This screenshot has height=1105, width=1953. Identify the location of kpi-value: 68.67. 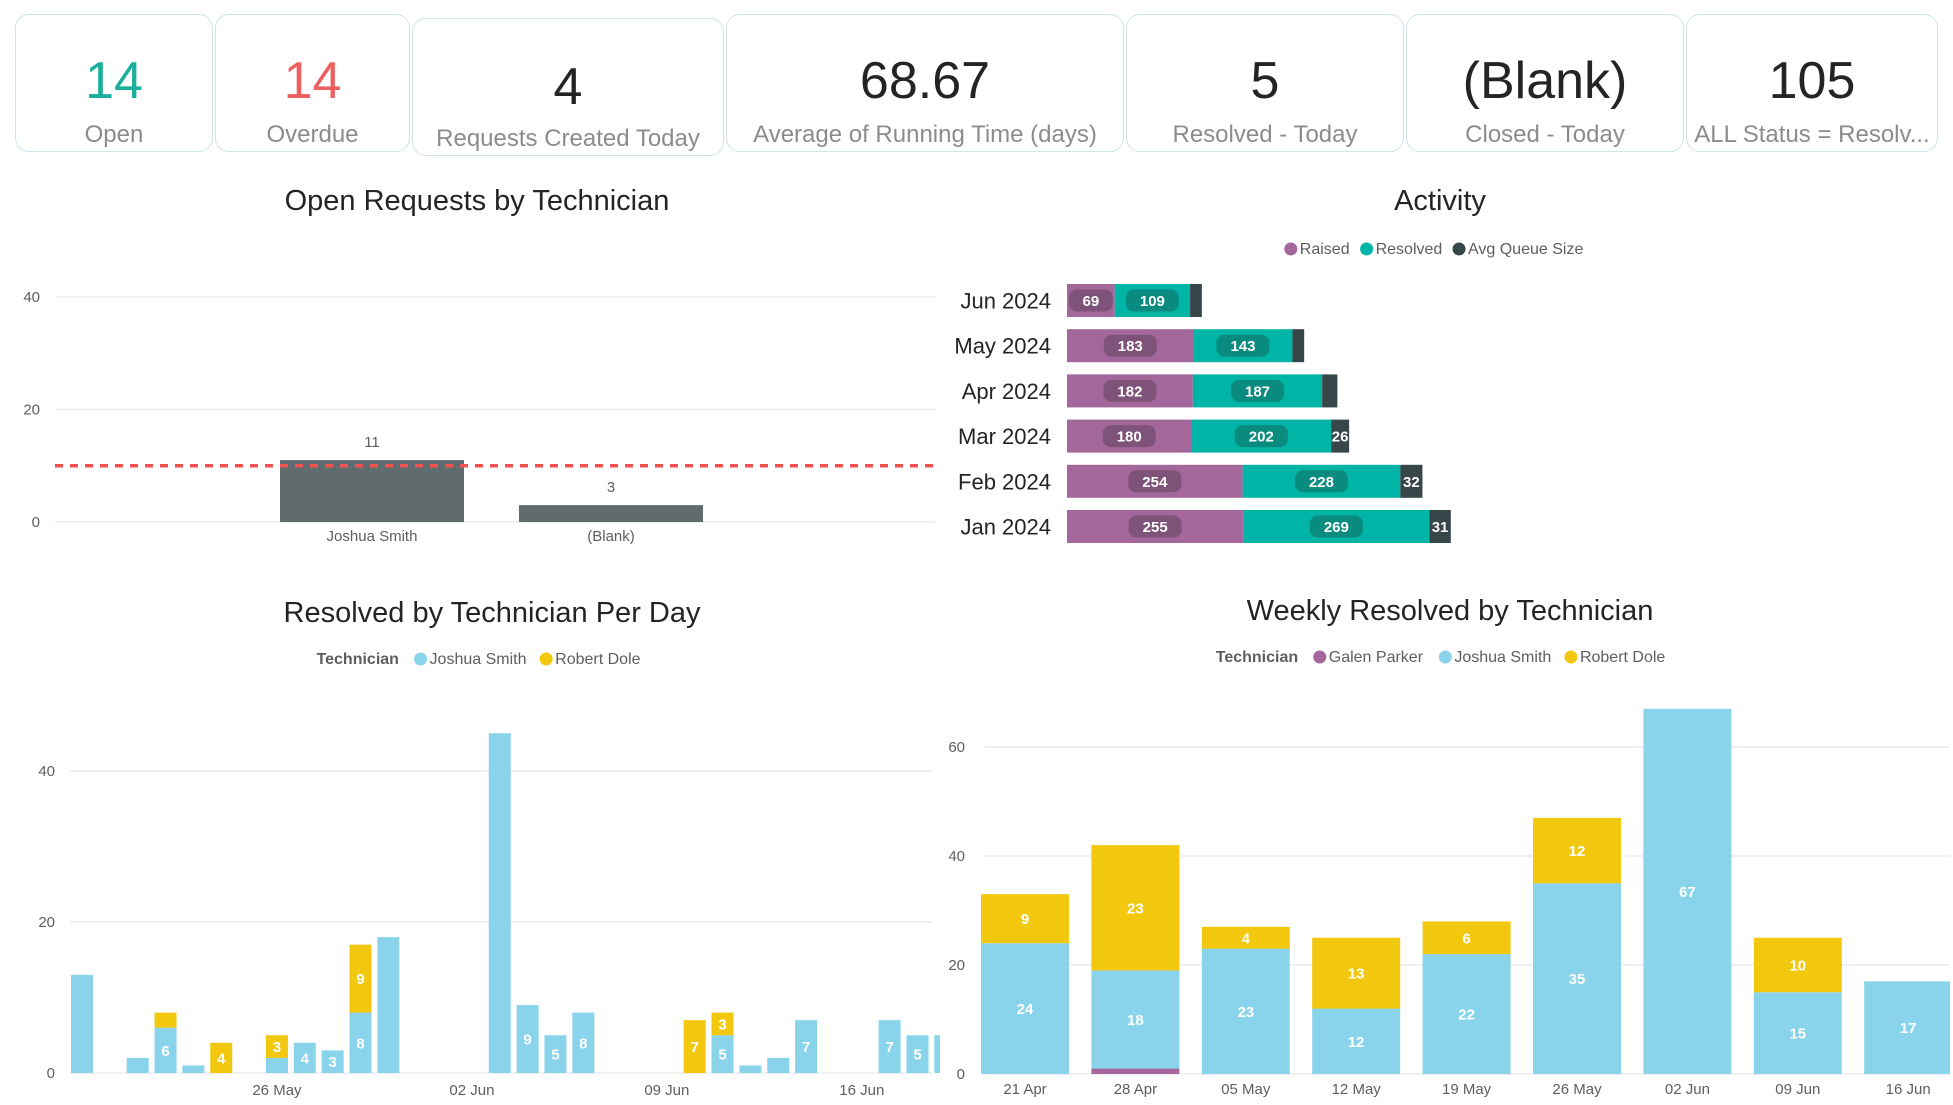
(925, 81).